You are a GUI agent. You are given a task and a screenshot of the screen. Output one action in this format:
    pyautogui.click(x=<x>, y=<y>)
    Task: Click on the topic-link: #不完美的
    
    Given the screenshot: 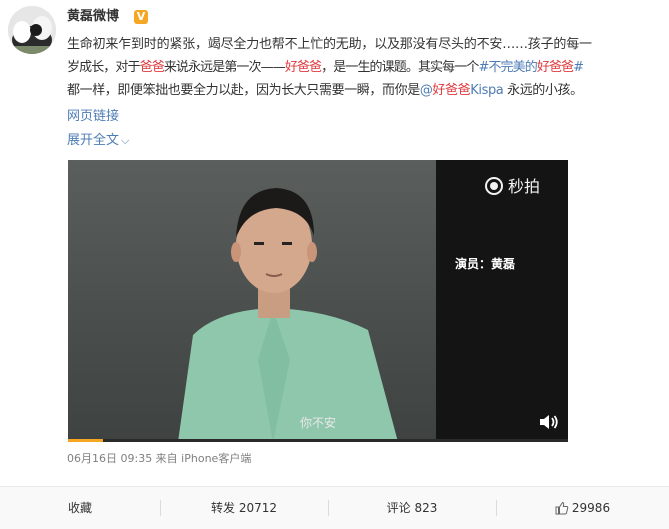 What is the action you would take?
    pyautogui.click(x=507, y=67)
    